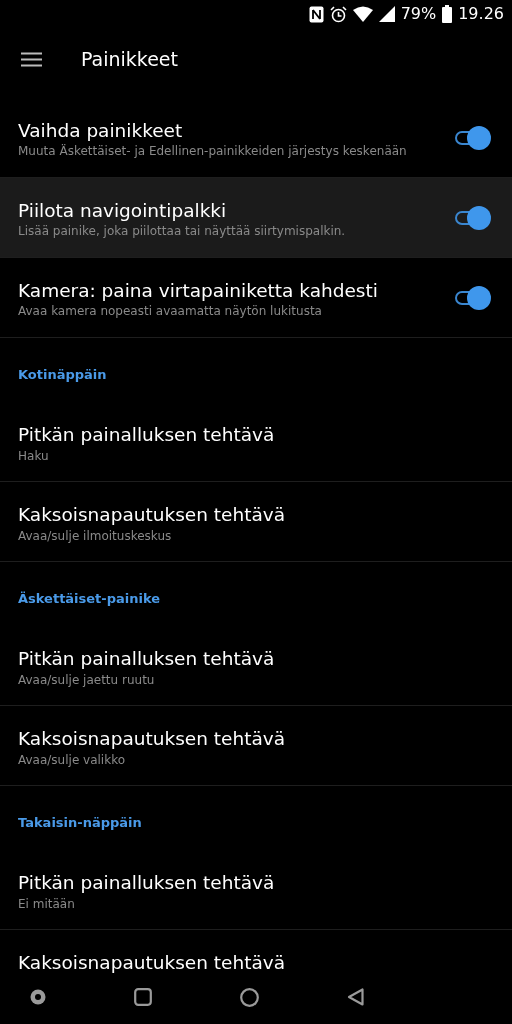 The width and height of the screenshot is (512, 1024). Describe the element at coordinates (213, 150) in the screenshot. I see `setting-description: Muuta Äskettäiset- ja Edellinen-painikkeiden järjestys keskenään` at that location.